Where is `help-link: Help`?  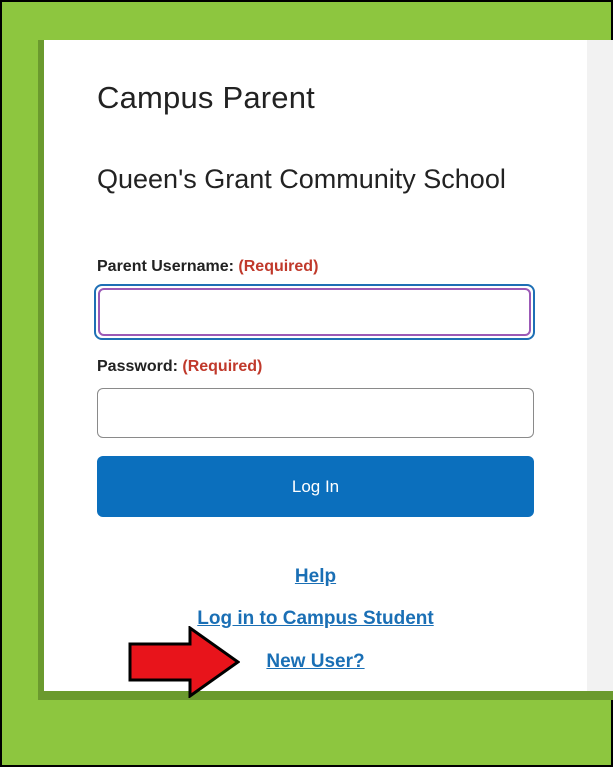
help-link: Help is located at coordinates (315, 577).